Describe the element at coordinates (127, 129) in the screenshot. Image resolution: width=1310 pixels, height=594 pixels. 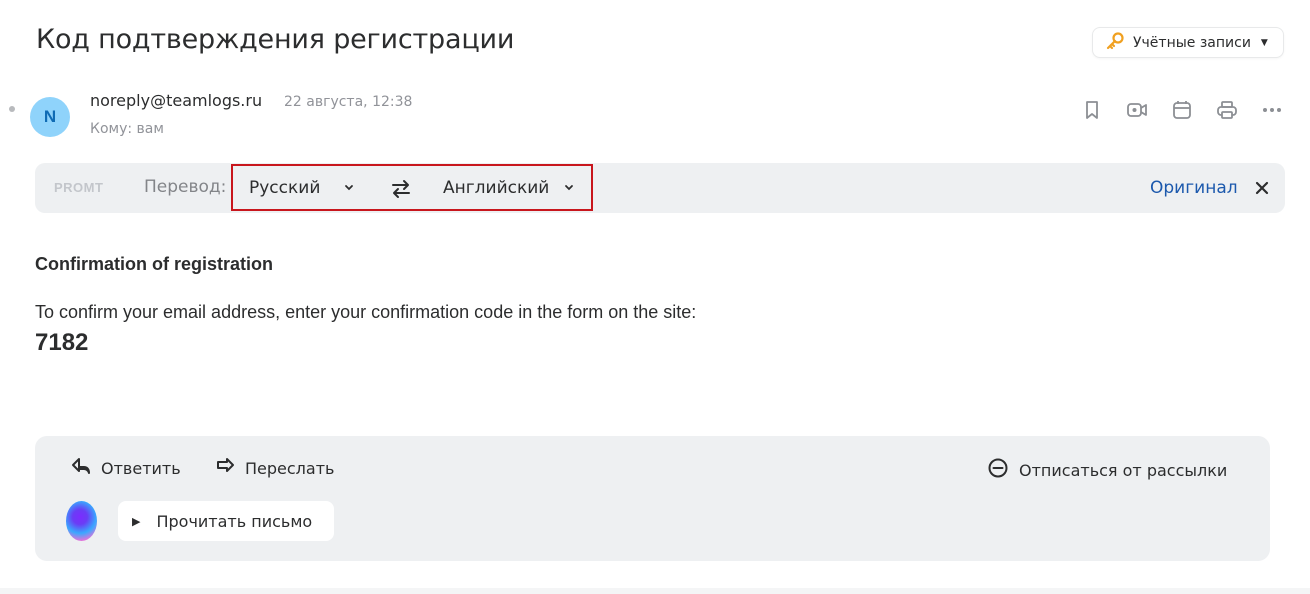
I see `recipient-line: Кому: вам` at that location.